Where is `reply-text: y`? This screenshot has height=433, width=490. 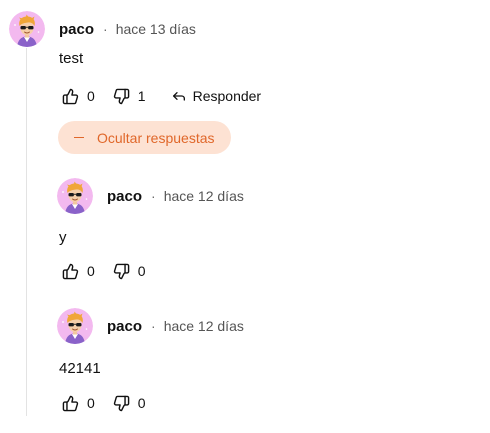
reply-text: y is located at coordinates (63, 237).